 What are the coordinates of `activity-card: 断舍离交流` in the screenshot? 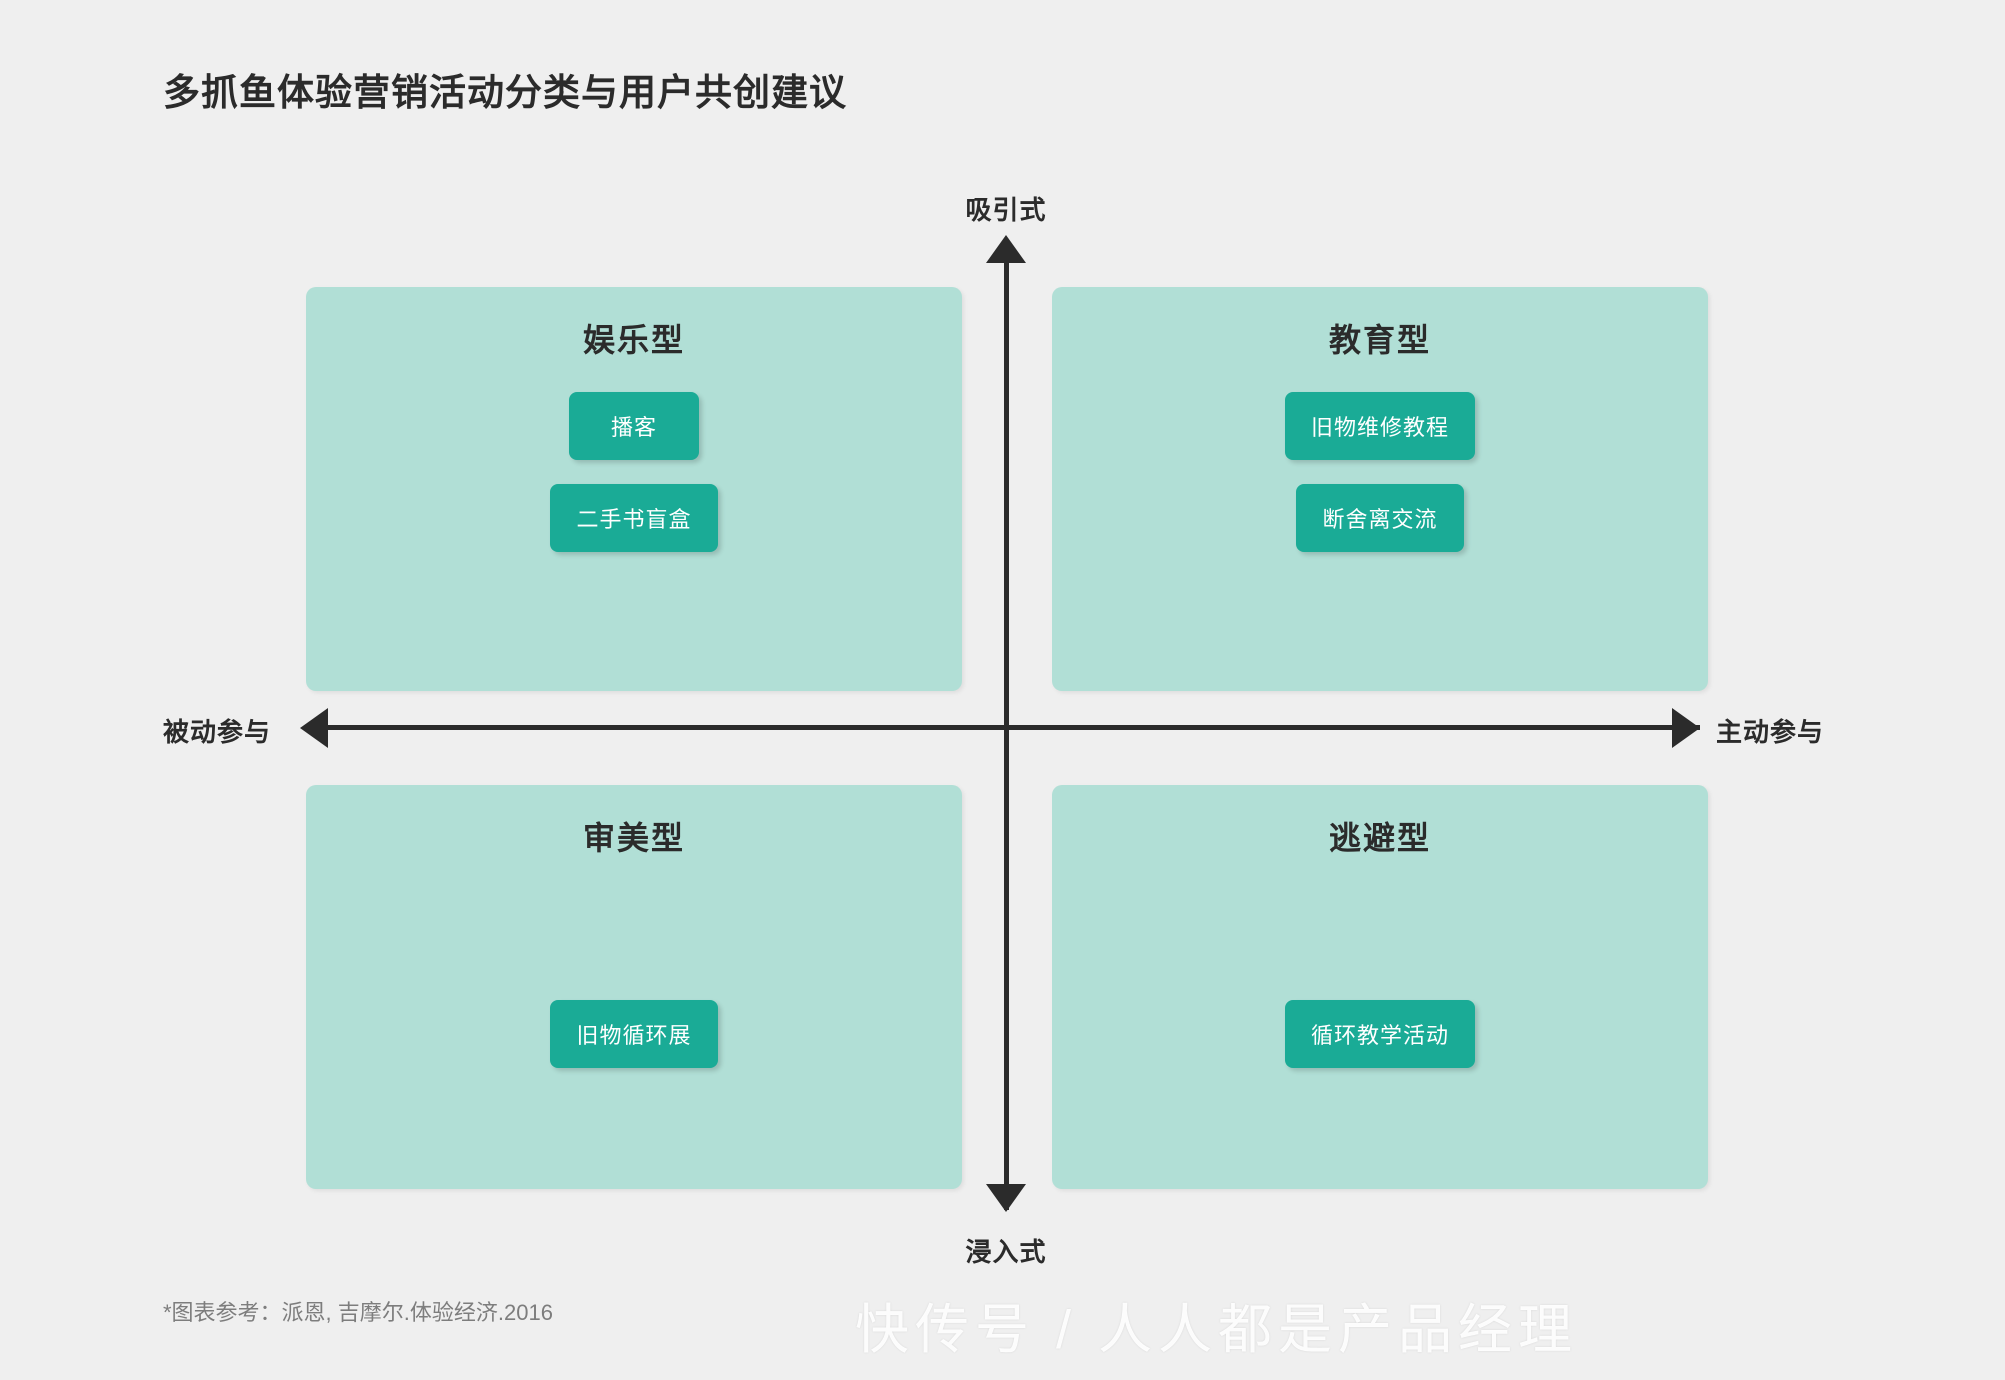 It's located at (1380, 518).